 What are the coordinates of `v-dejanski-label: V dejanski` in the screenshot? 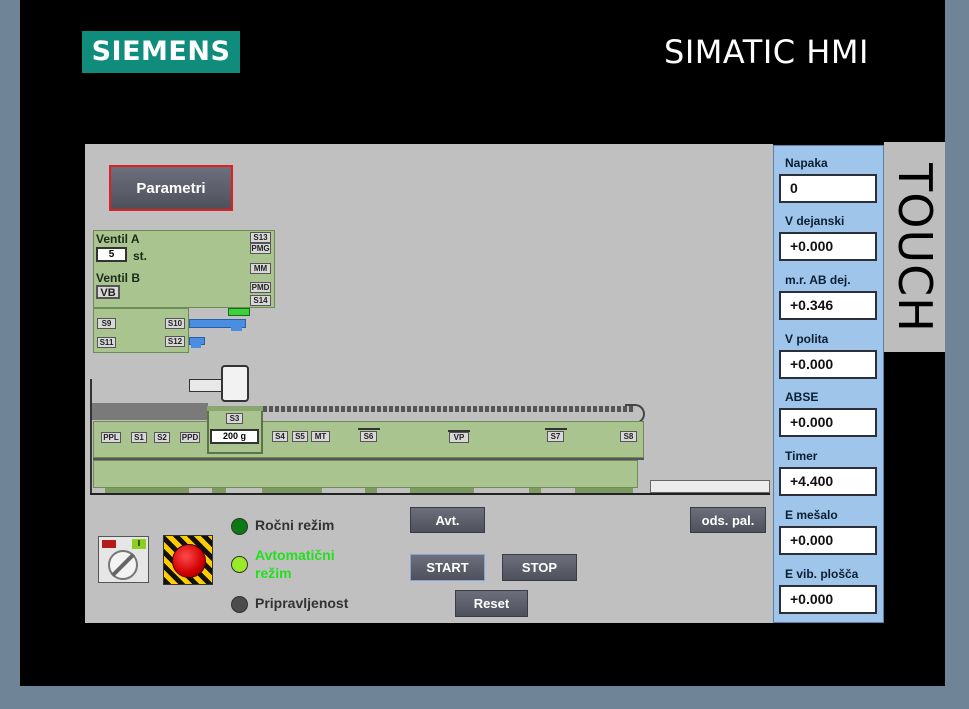 It's located at (815, 221).